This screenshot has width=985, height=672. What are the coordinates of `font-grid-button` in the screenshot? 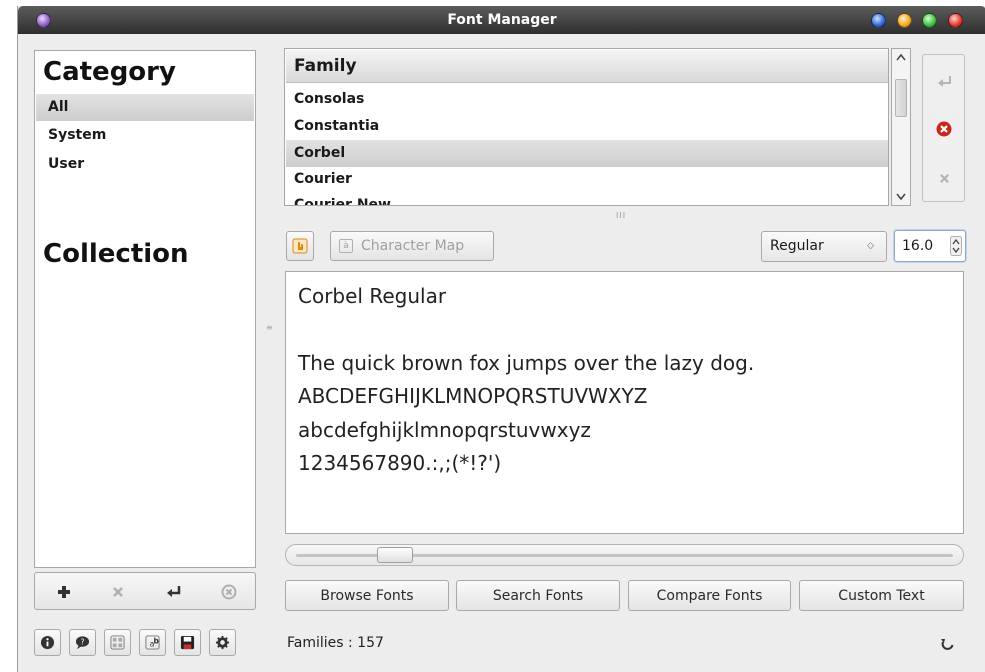 It's located at (117, 642).